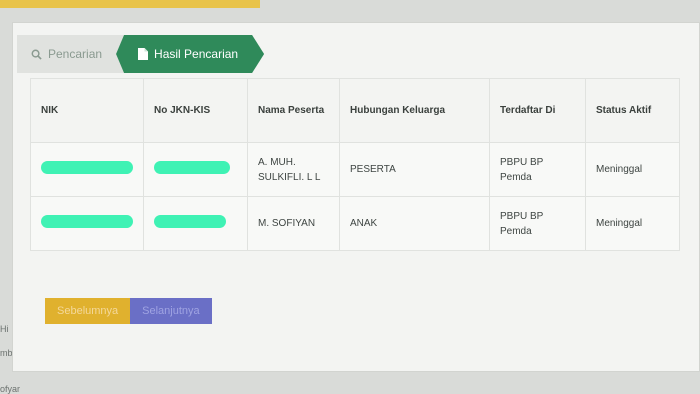 The width and height of the screenshot is (700, 394). What do you see at coordinates (196, 54) in the screenshot?
I see `tab-hasil-pencarian-label: Hasil Pencarian` at bounding box center [196, 54].